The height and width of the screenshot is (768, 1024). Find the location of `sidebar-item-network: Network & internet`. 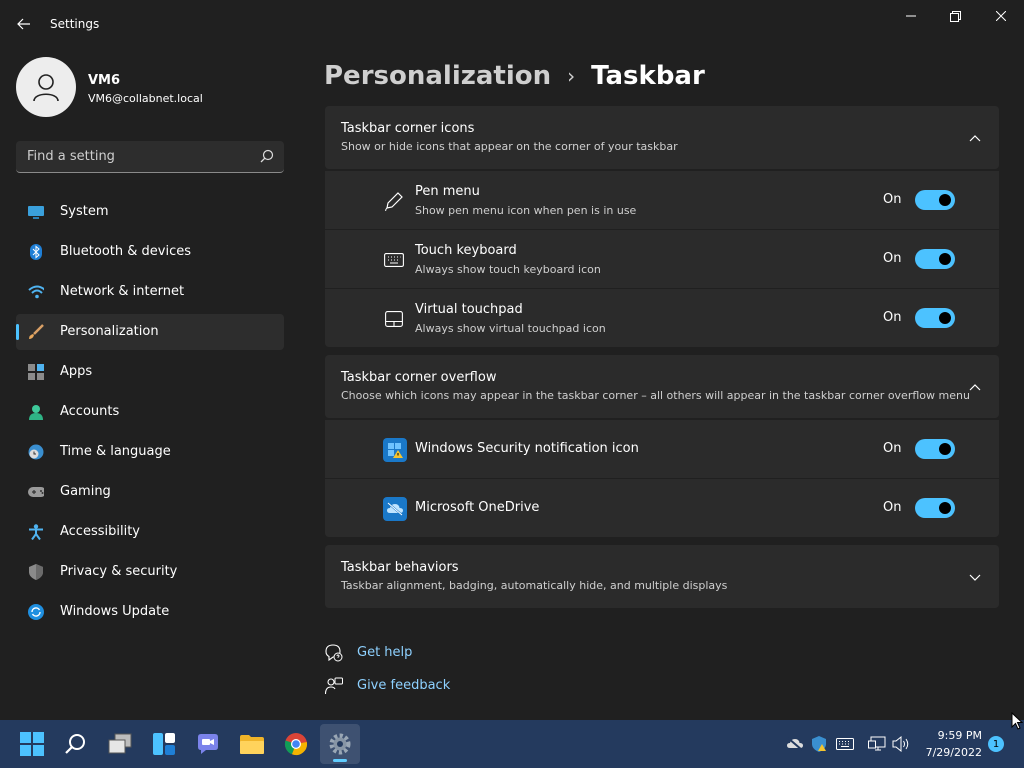

sidebar-item-network: Network & internet is located at coordinates (150, 292).